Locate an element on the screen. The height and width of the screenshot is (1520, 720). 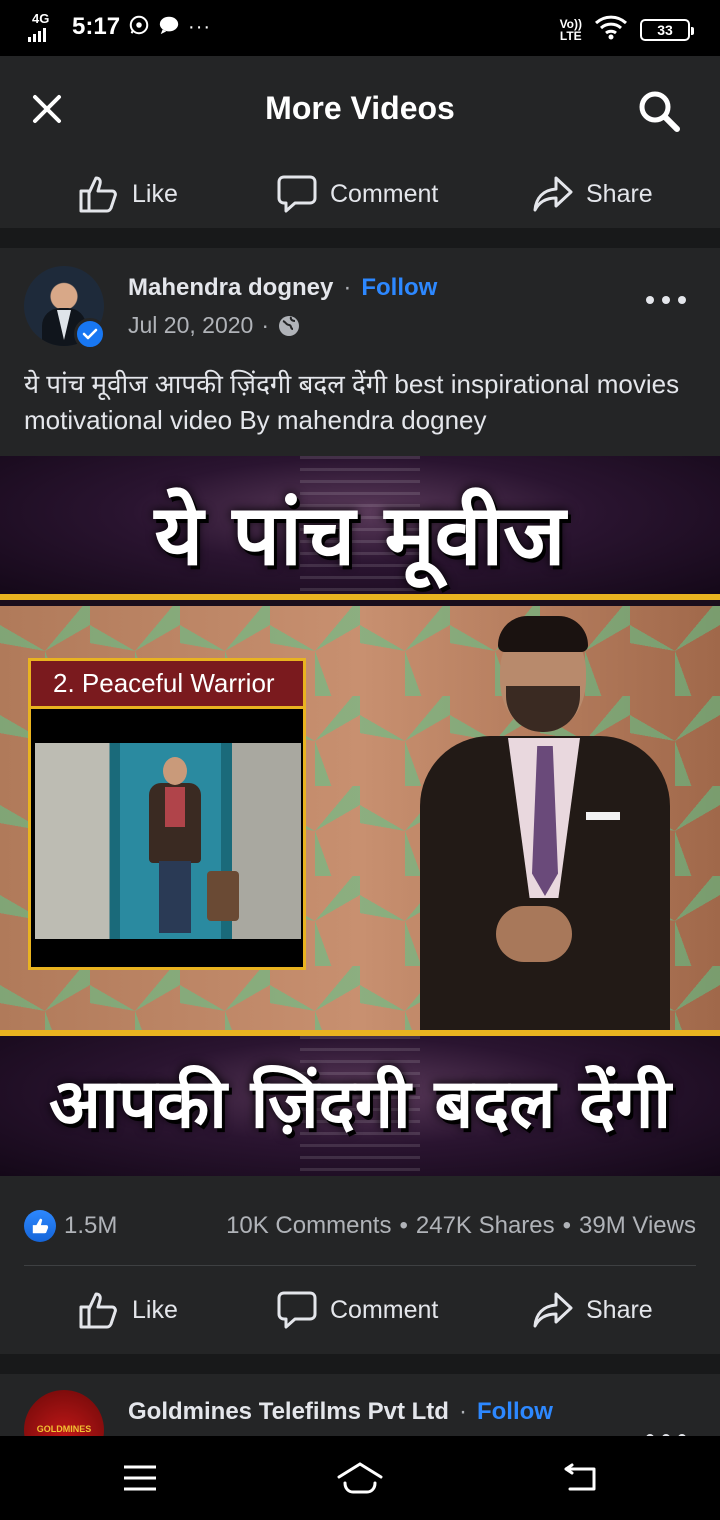
post-actions: Like Comment Share is located at coordinates (360, 1310).